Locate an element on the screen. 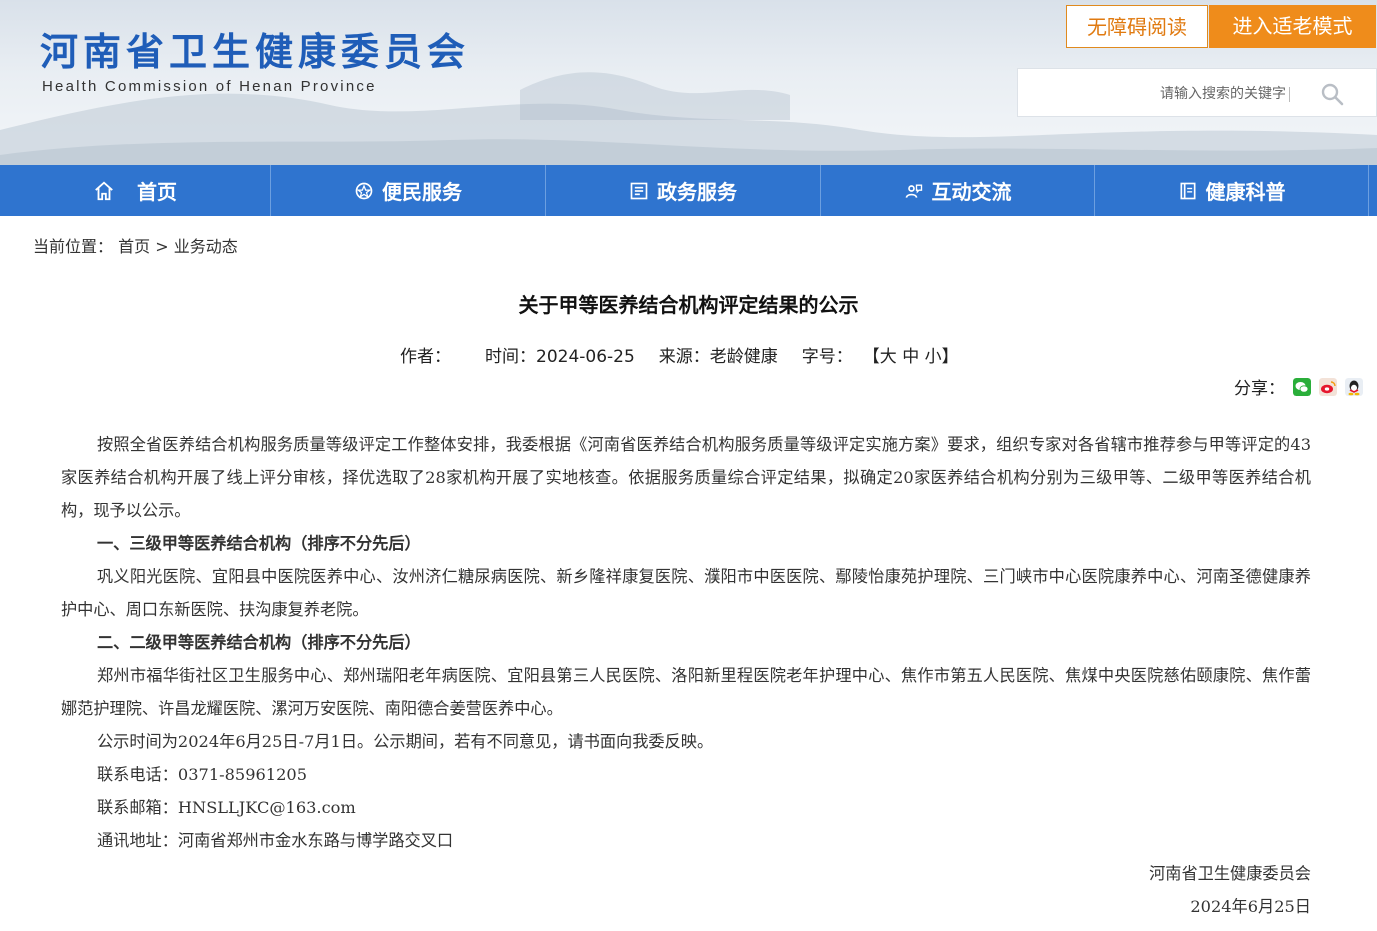 The height and width of the screenshot is (931, 1377). government-icon is located at coordinates (639, 190).